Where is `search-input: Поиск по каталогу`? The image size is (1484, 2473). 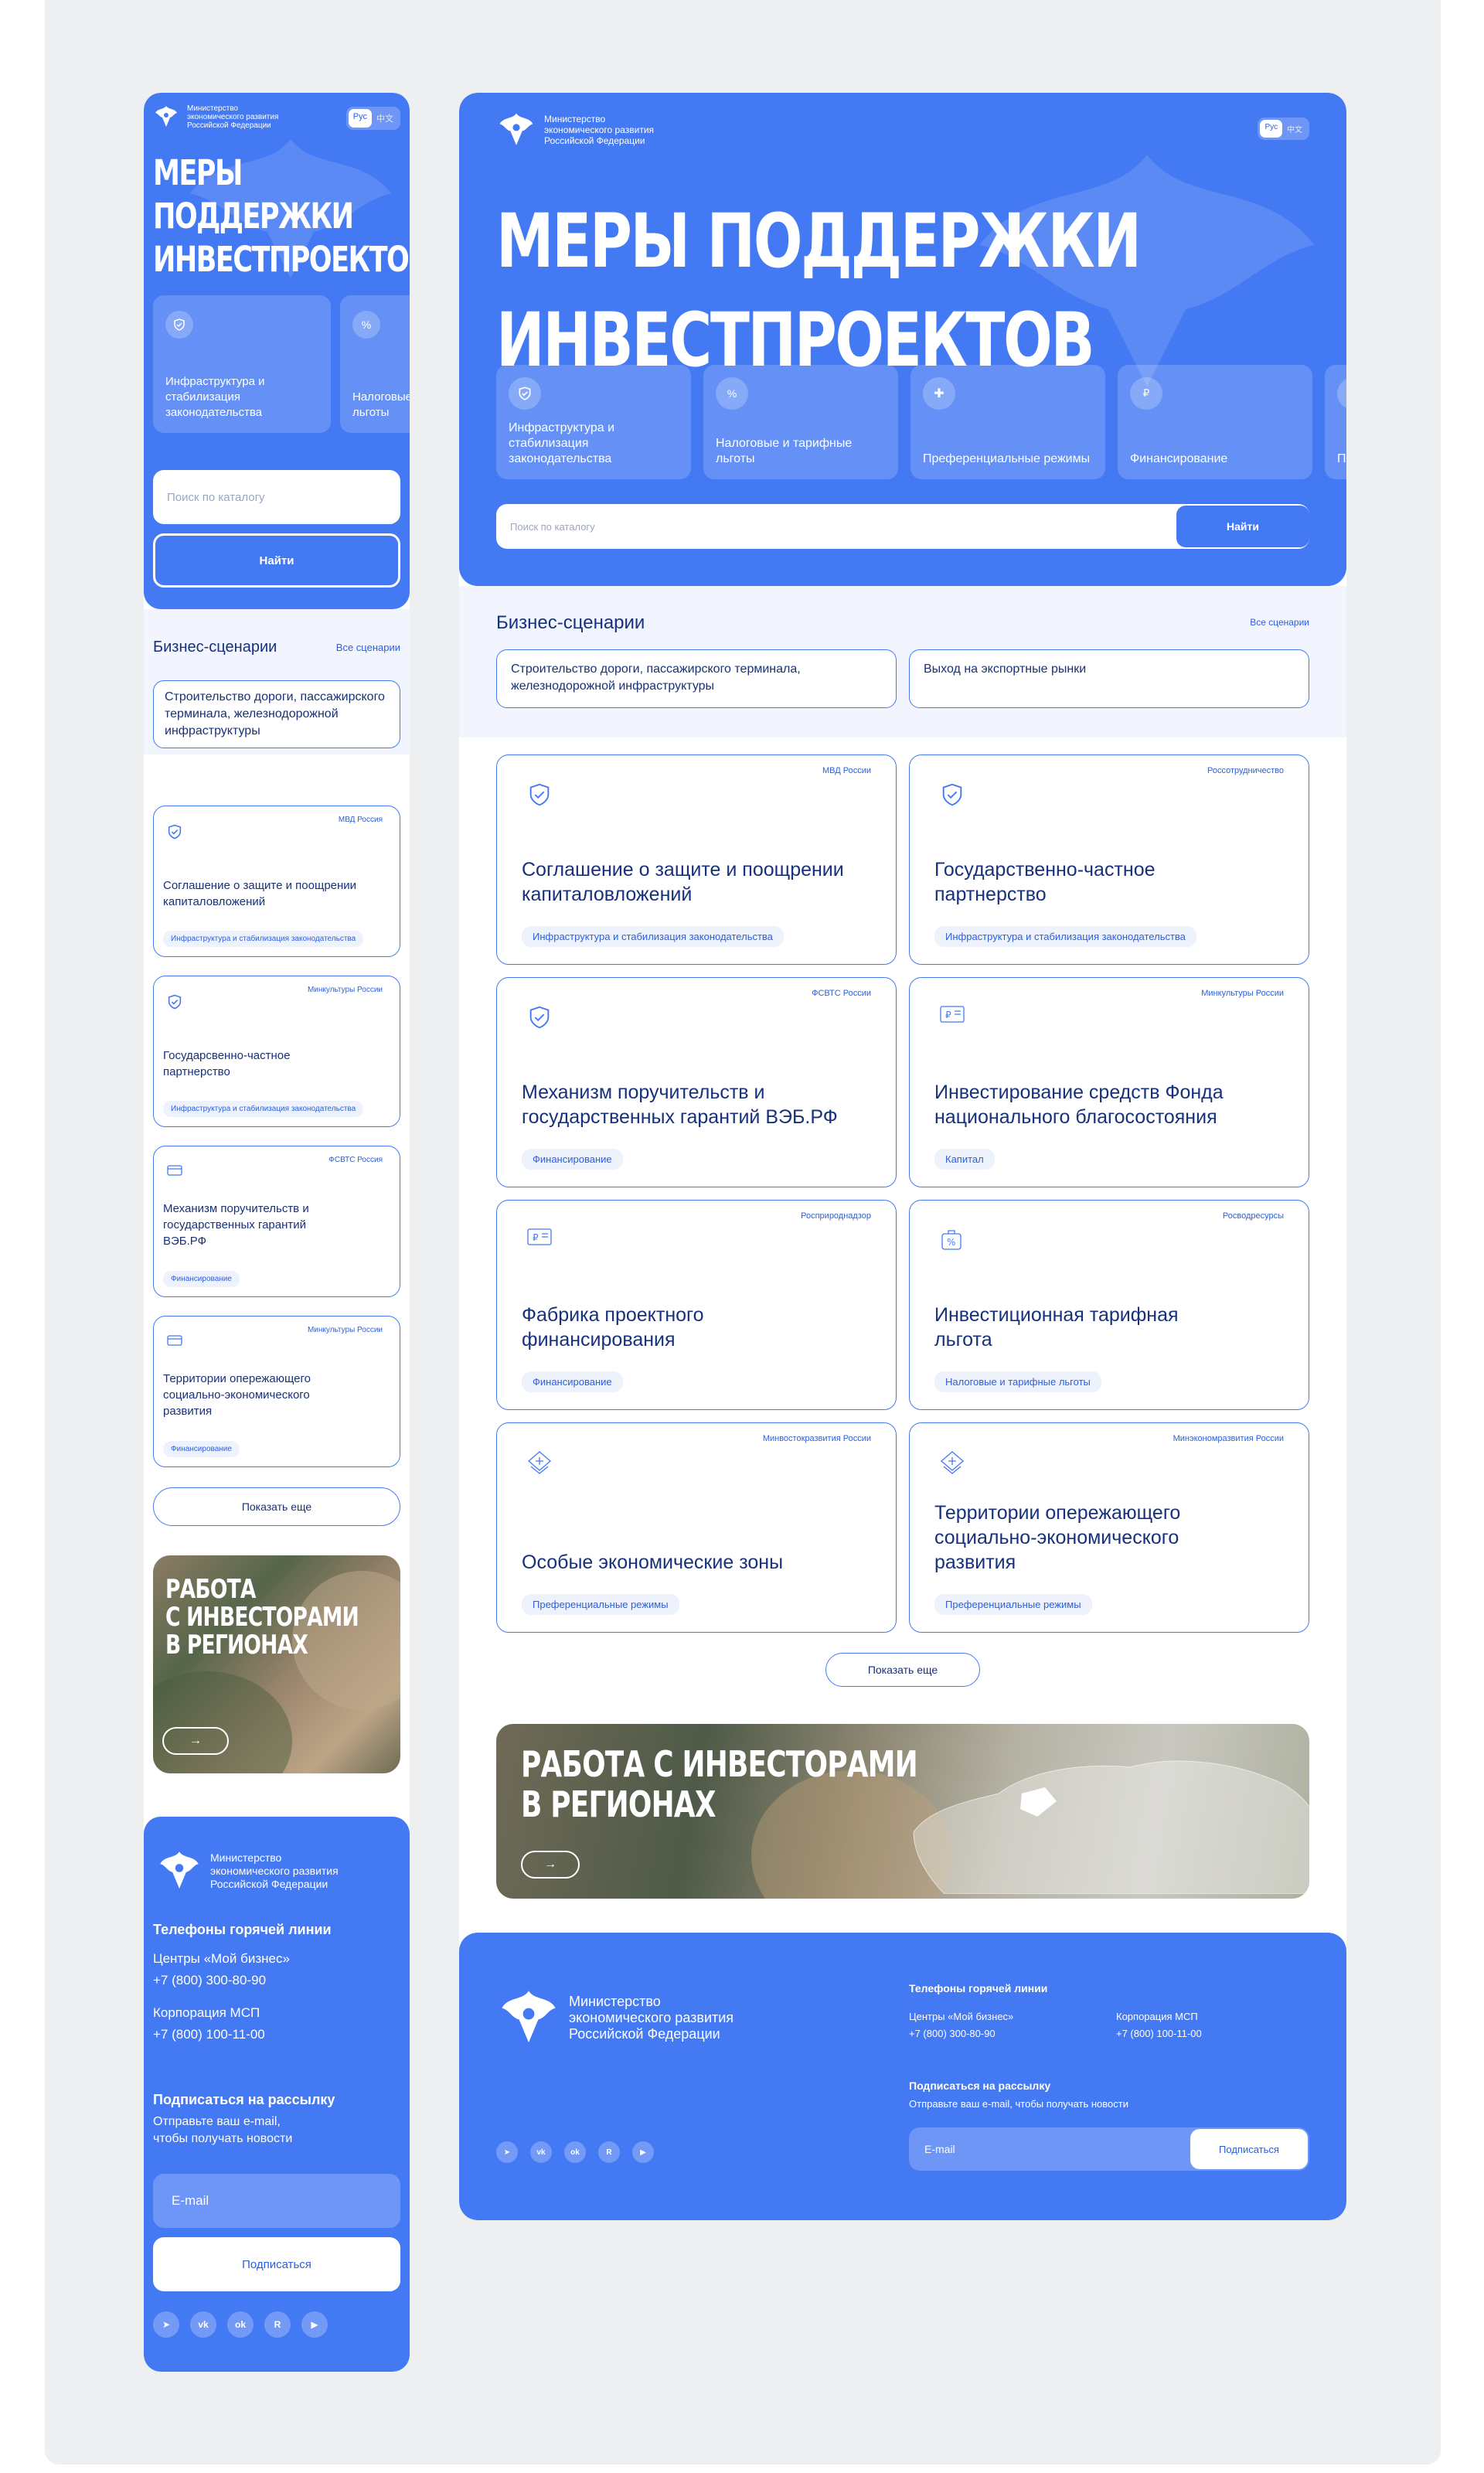
search-input: Поиск по каталогу is located at coordinates (276, 497).